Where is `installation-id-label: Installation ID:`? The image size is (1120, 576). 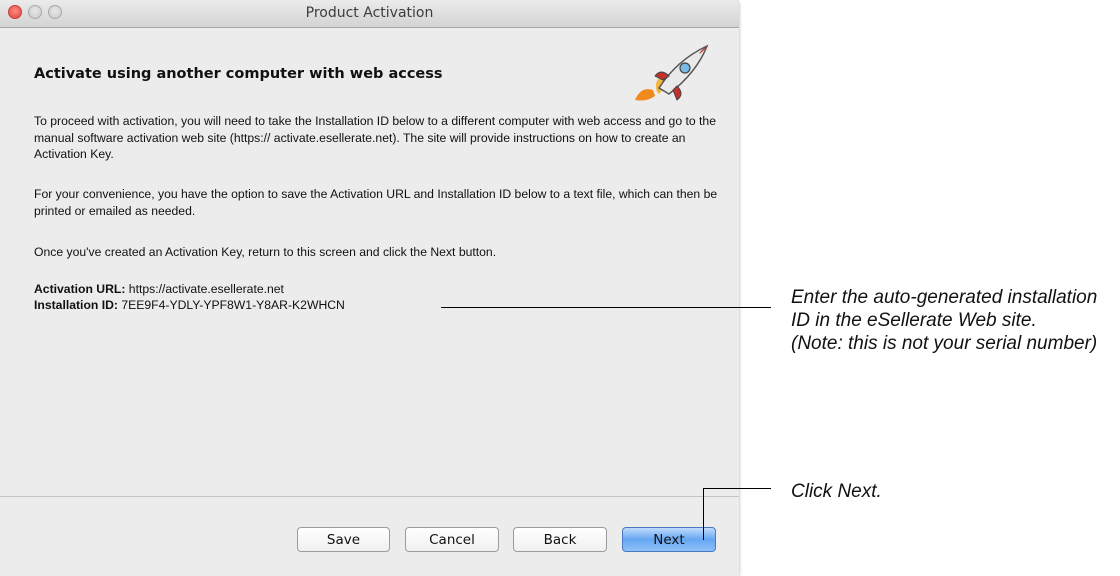
installation-id-label: Installation ID: is located at coordinates (76, 305).